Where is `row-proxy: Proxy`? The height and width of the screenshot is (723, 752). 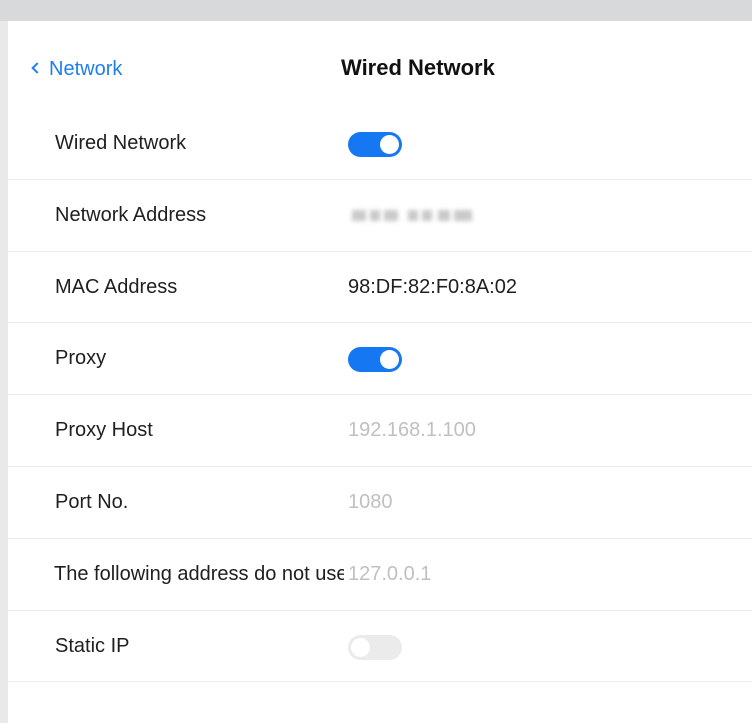
row-proxy: Proxy is located at coordinates (380, 359).